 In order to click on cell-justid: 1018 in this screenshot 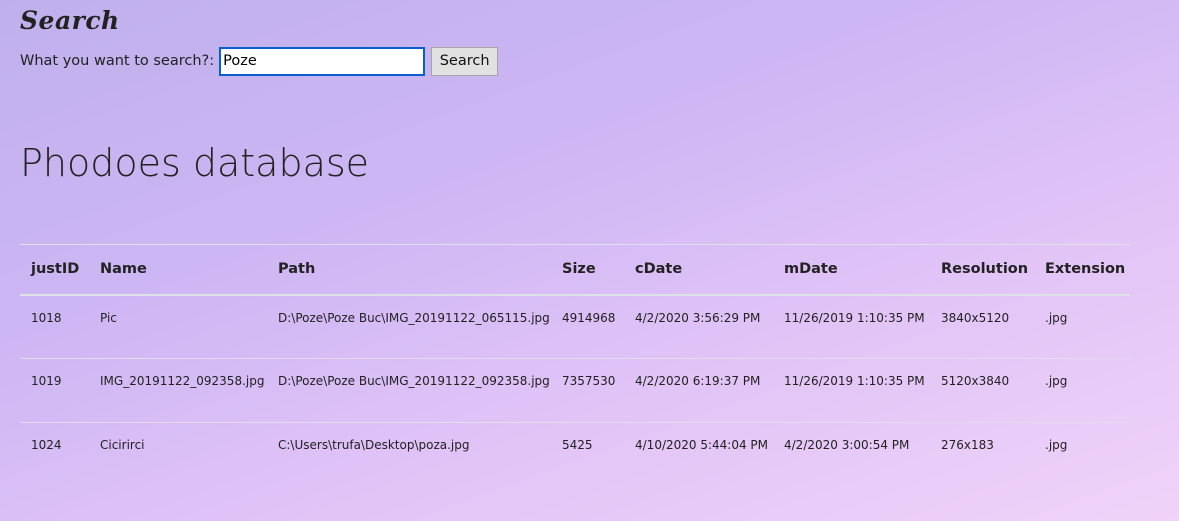, I will do `click(46, 317)`.